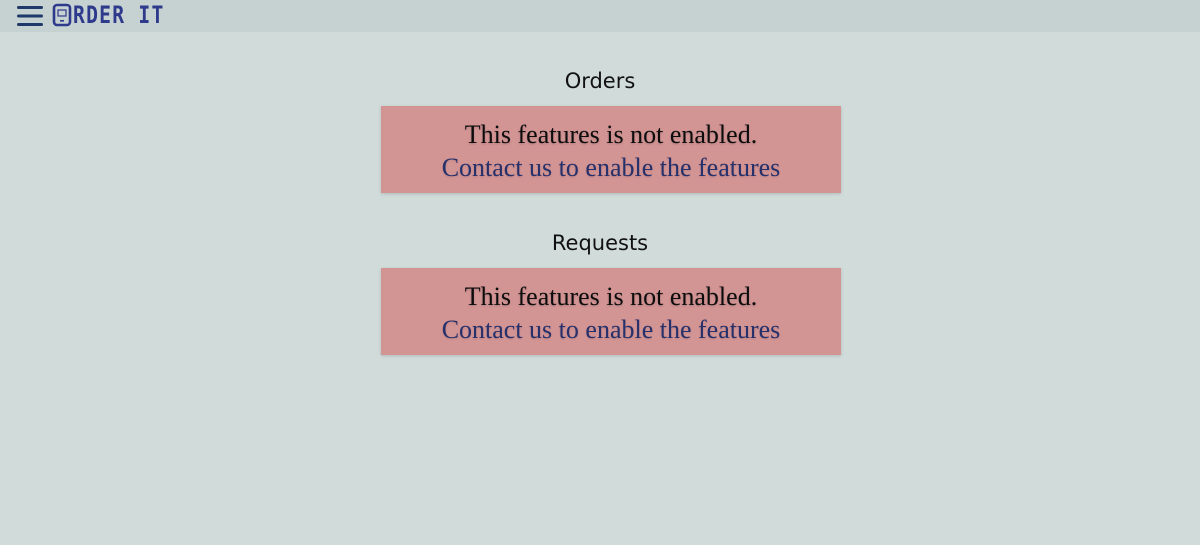 This screenshot has height=545, width=1200. I want to click on app-logo: RDER IT, so click(118, 15).